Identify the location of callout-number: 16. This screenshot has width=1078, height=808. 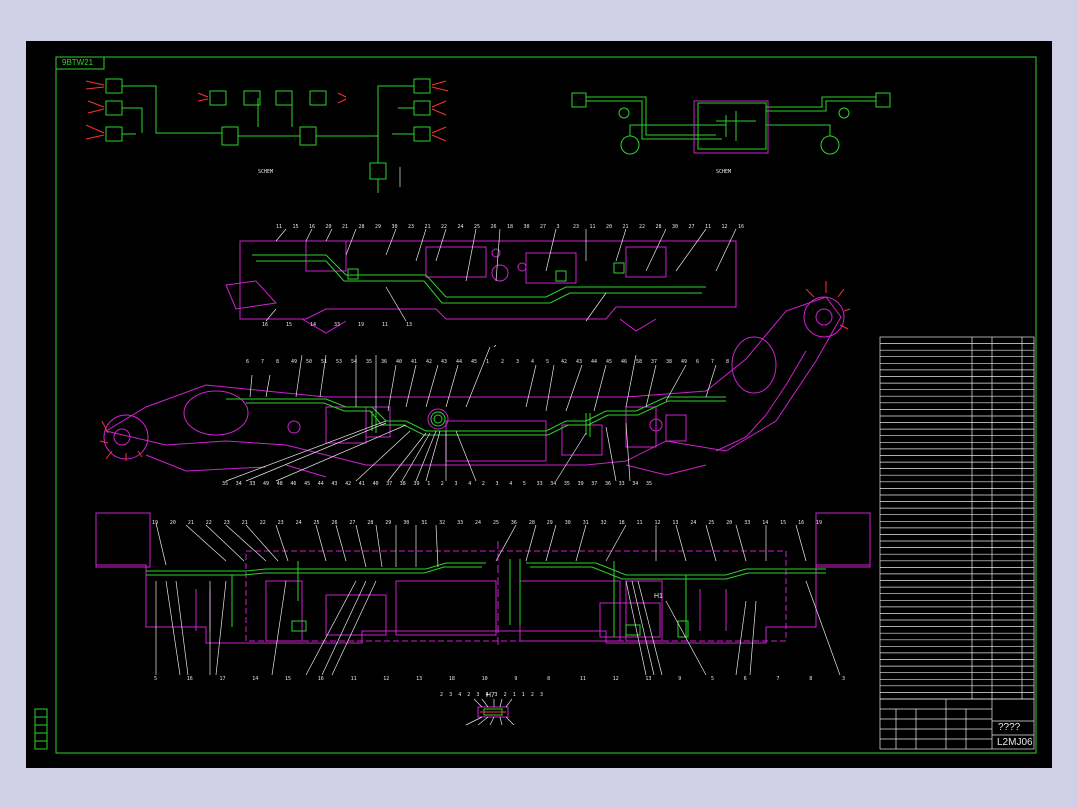
(265, 325).